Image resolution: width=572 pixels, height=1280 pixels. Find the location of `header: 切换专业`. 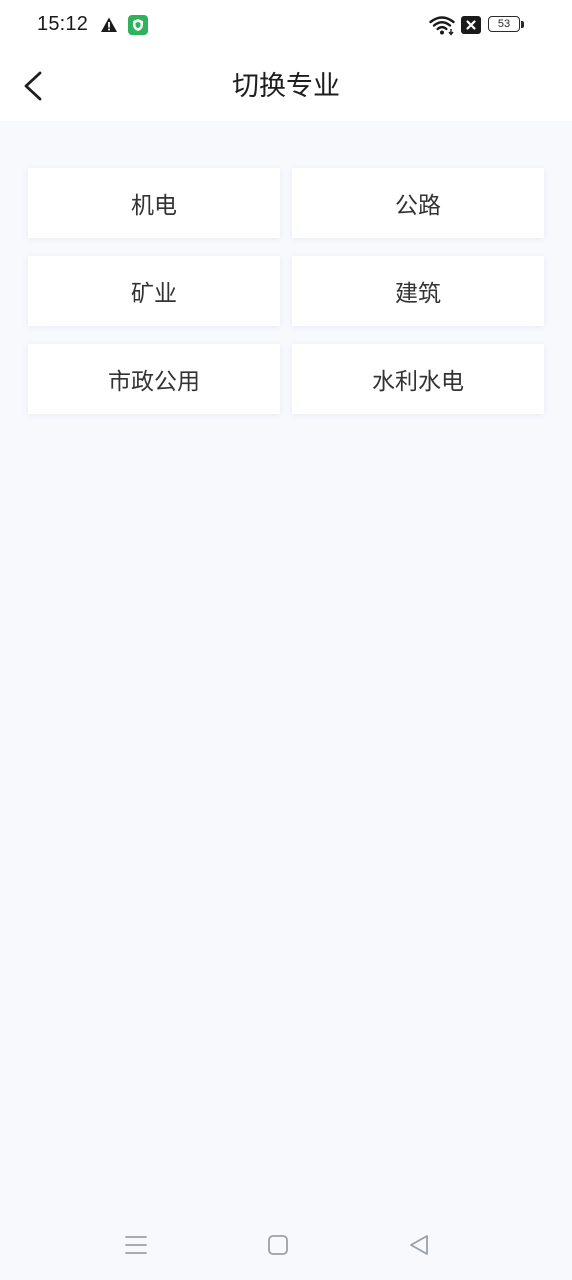

header: 切换专业 is located at coordinates (286, 86).